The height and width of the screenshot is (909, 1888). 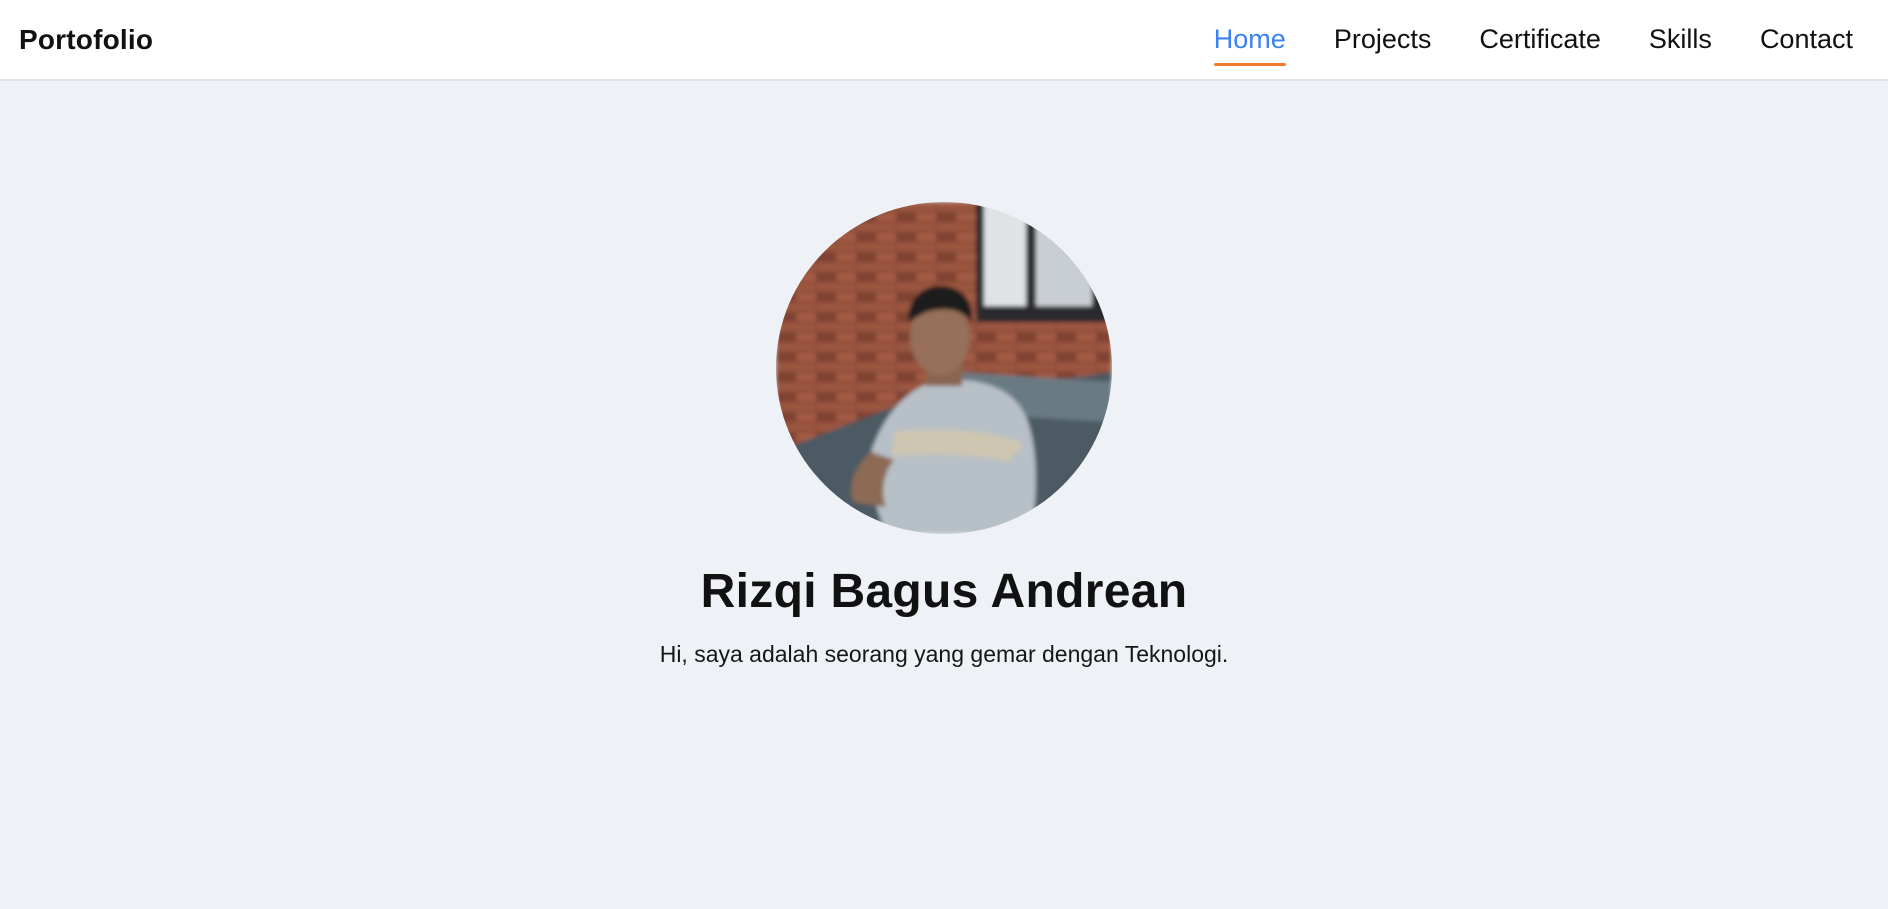 I want to click on nav-link-home: Home, so click(x=1249, y=42).